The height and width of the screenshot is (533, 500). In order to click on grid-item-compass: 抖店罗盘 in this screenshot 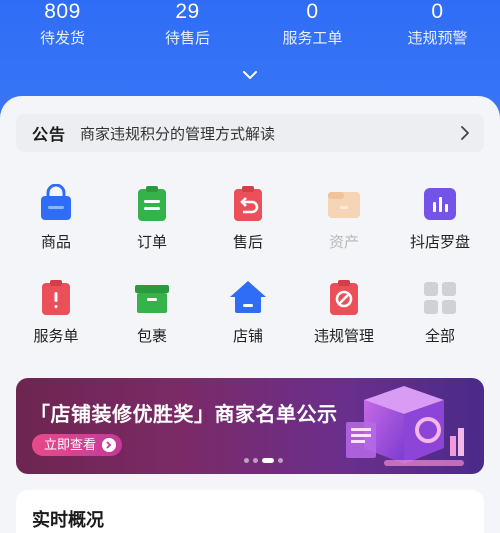, I will do `click(440, 218)`.